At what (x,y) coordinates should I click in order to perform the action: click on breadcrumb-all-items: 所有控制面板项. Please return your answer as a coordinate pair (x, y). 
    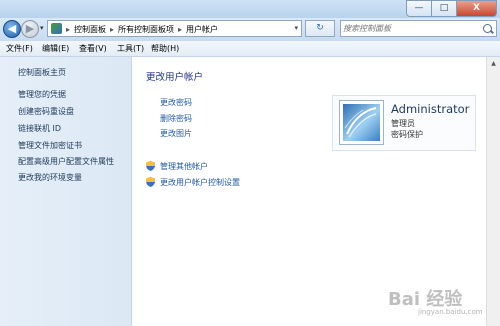
    Looking at the image, I should click on (146, 29).